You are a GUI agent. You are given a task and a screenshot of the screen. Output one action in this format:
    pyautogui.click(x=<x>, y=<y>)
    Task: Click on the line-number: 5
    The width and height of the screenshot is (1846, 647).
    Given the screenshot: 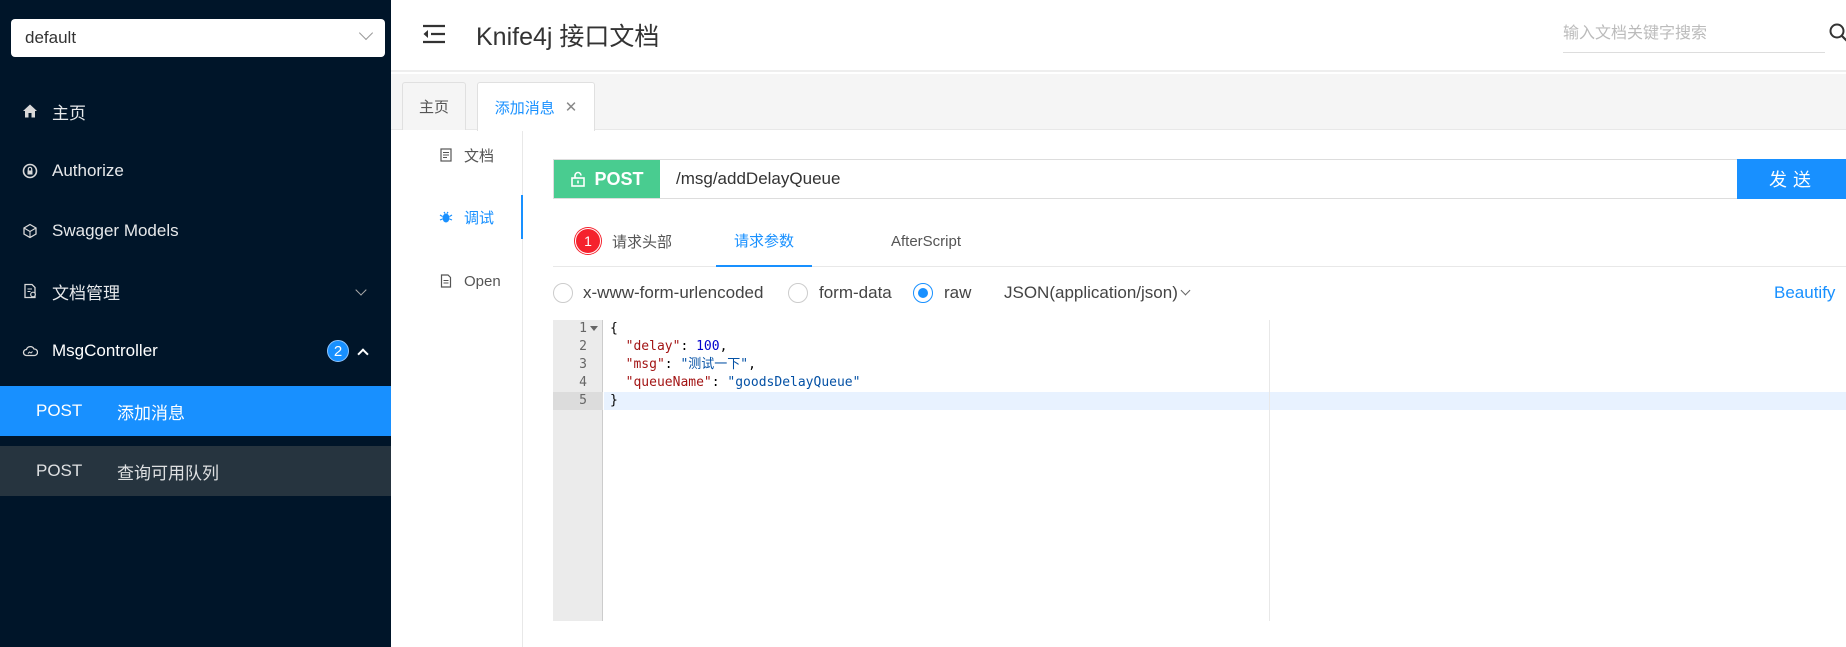 What is the action you would take?
    pyautogui.click(x=578, y=401)
    